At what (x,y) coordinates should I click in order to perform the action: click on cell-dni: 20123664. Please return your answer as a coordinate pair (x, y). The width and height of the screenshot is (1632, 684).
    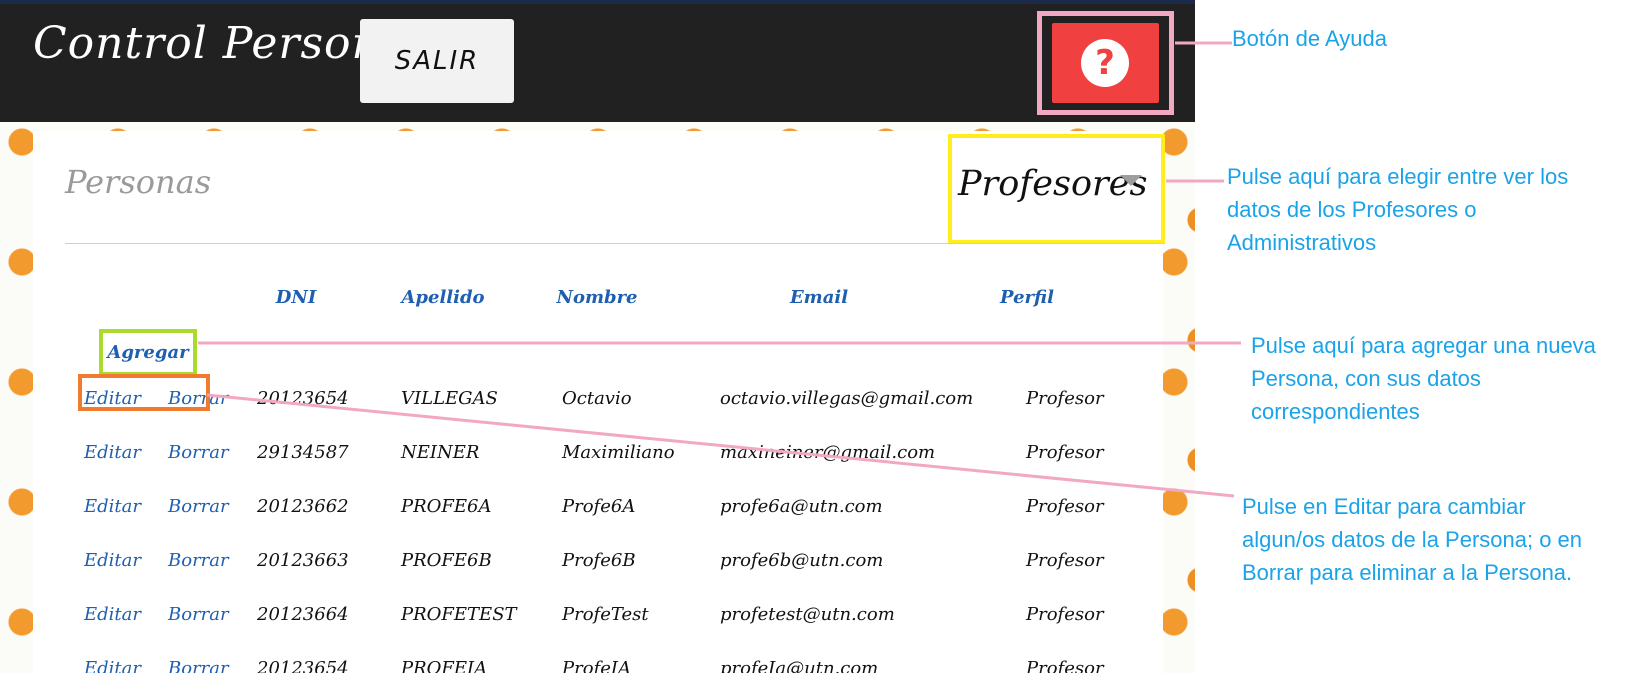
    Looking at the image, I should click on (303, 614).